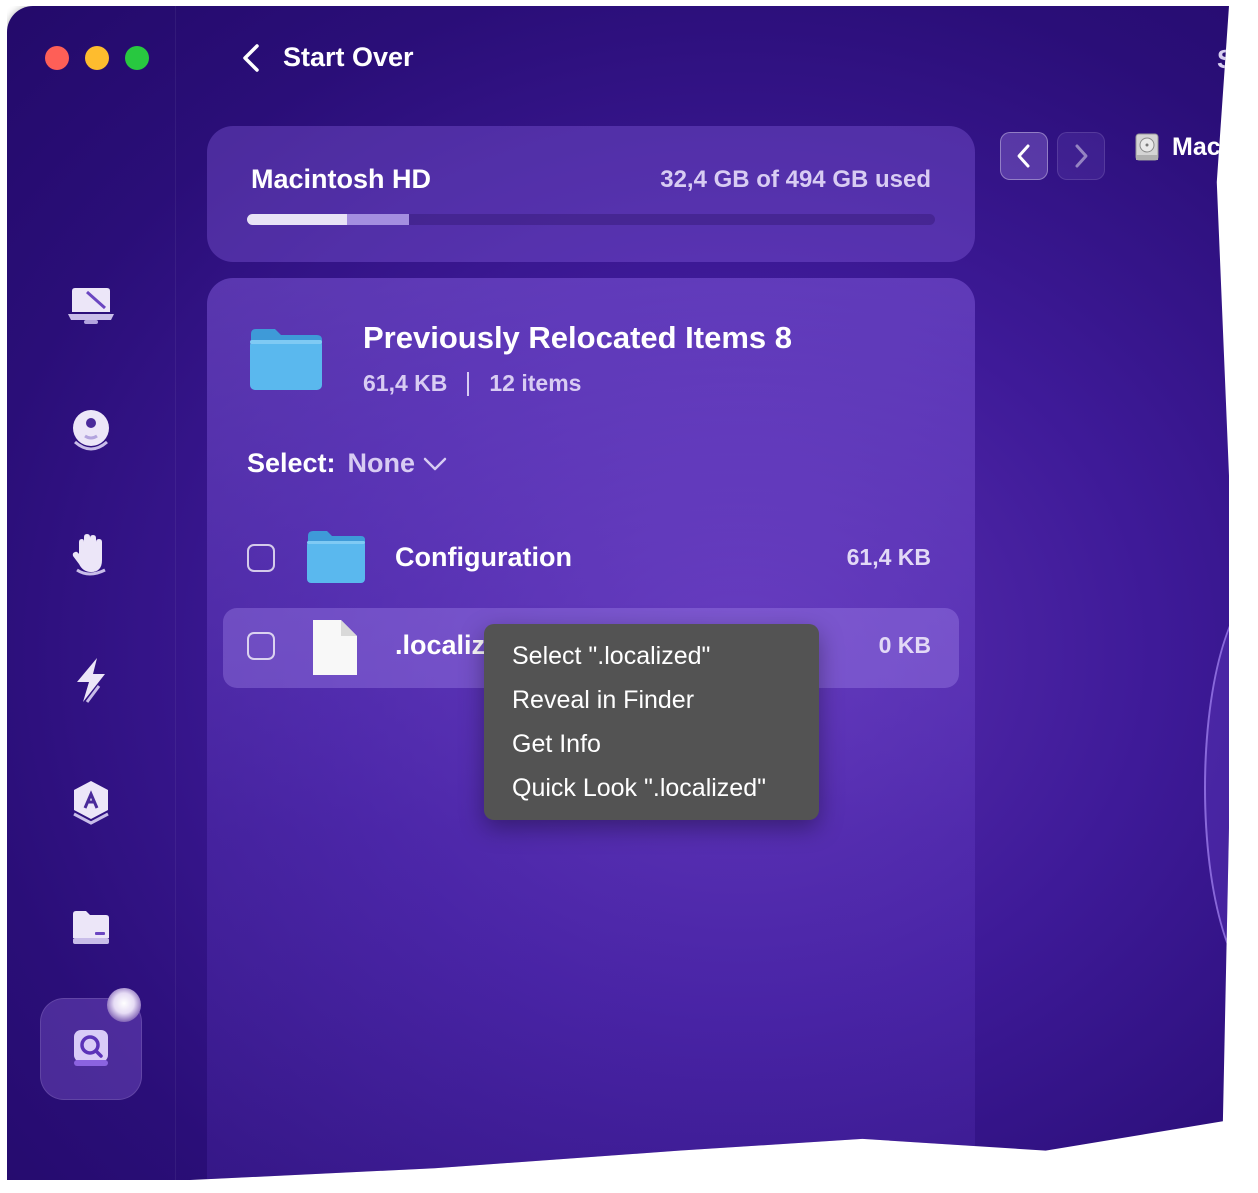  What do you see at coordinates (795, 179) in the screenshot?
I see `disk-usage-text: 32,4 GB of 494 GB used` at bounding box center [795, 179].